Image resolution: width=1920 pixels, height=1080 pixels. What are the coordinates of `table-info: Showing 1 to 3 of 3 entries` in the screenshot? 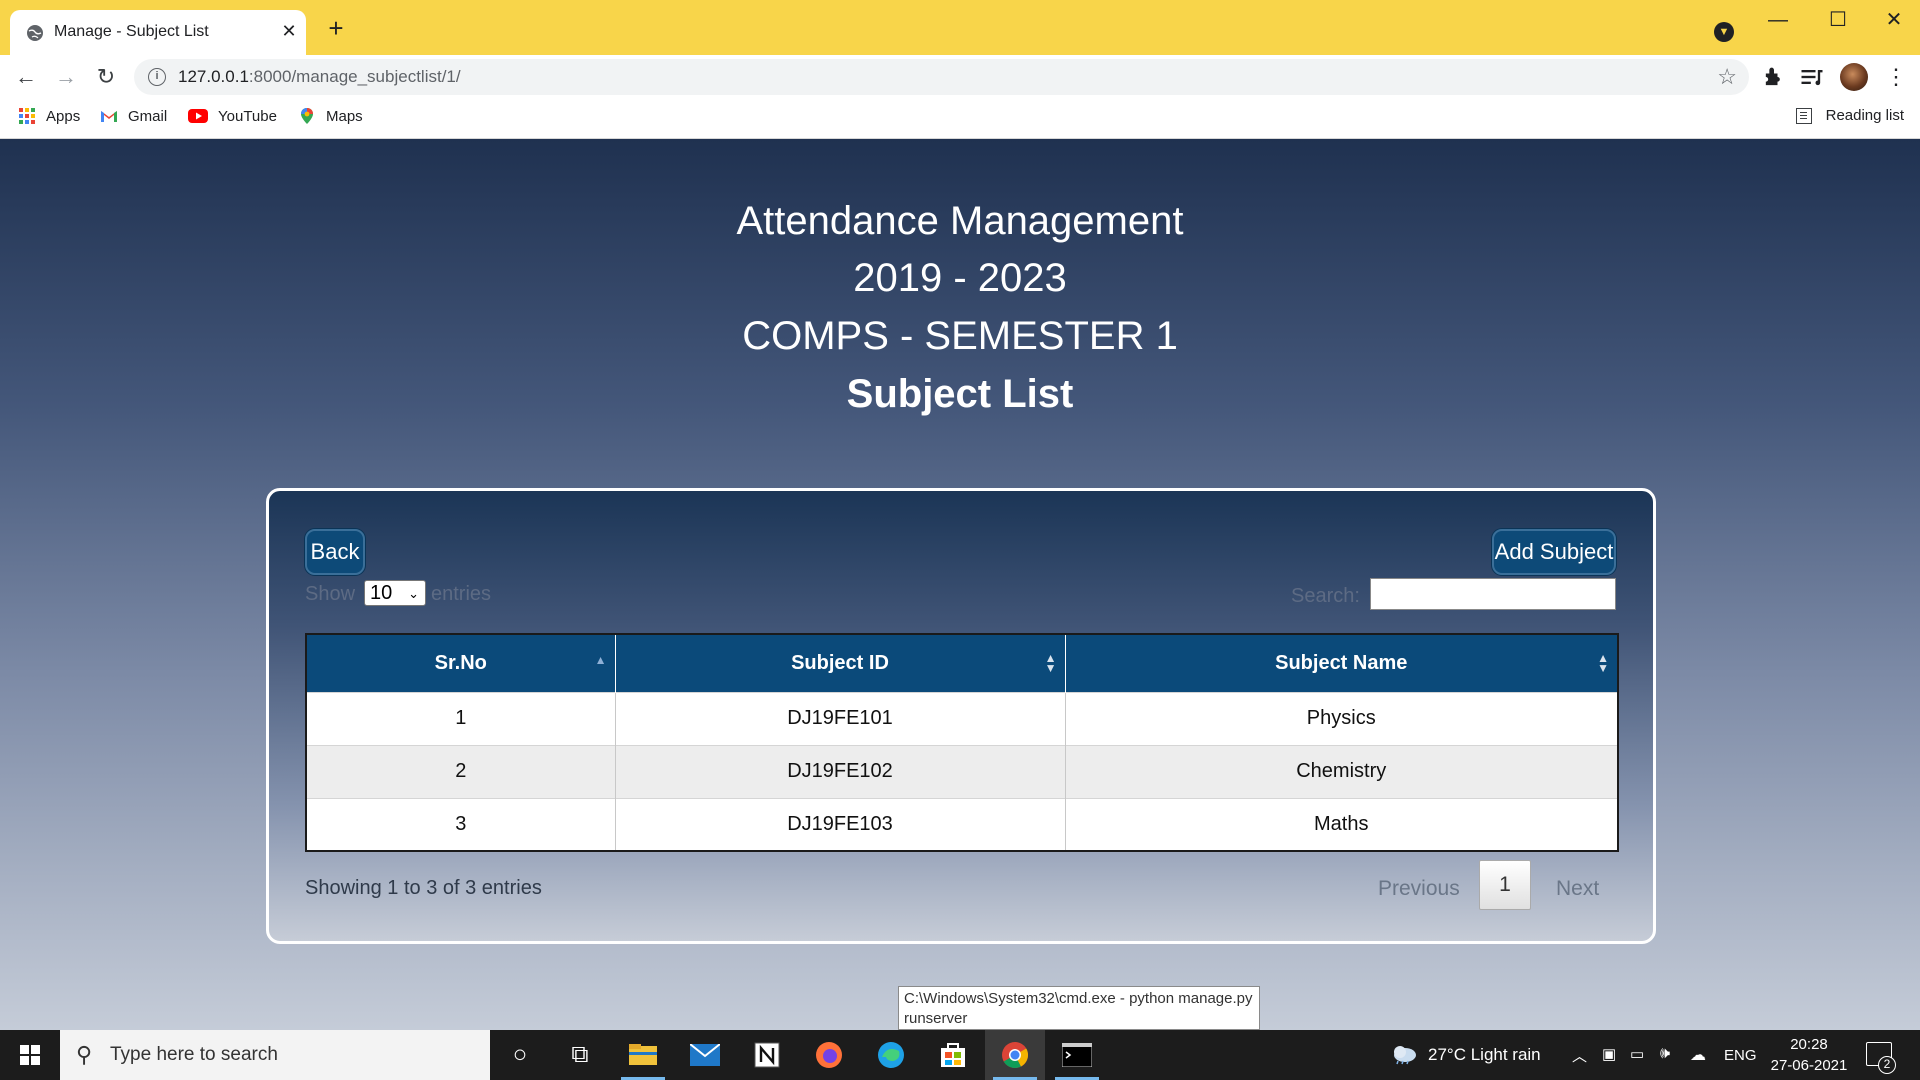 It's located at (423, 888).